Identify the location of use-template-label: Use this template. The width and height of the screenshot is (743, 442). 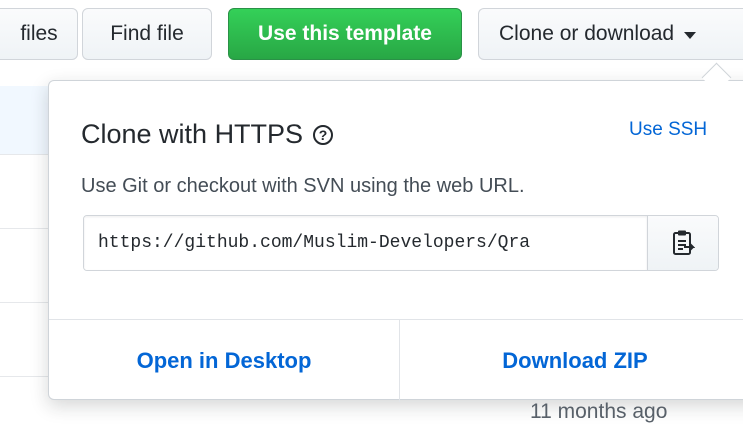
(345, 33).